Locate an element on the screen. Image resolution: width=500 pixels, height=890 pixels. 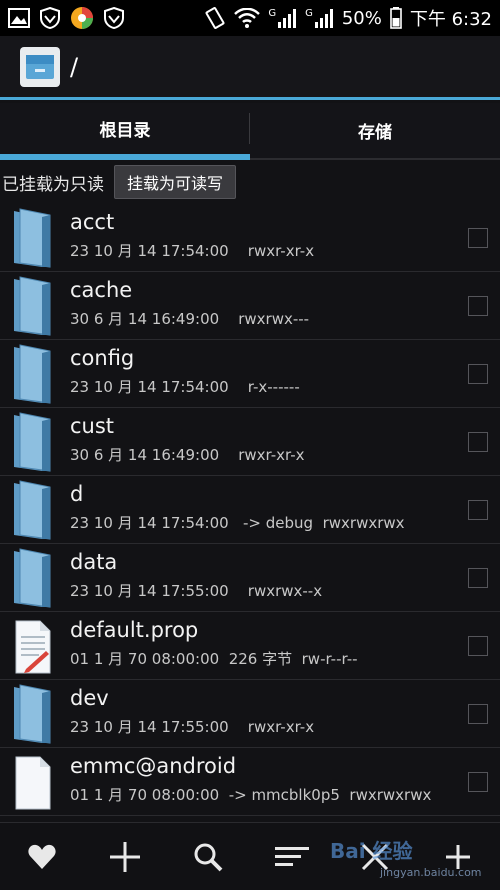
file-name: default.prop is located at coordinates (134, 630).